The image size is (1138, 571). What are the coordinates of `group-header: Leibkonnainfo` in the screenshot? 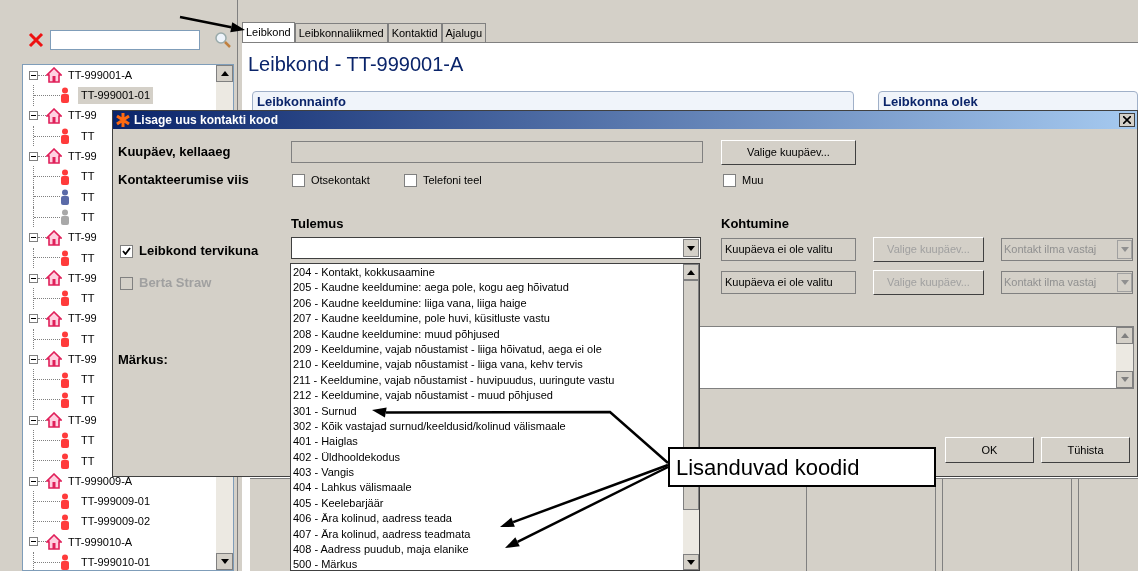 It's located at (553, 102).